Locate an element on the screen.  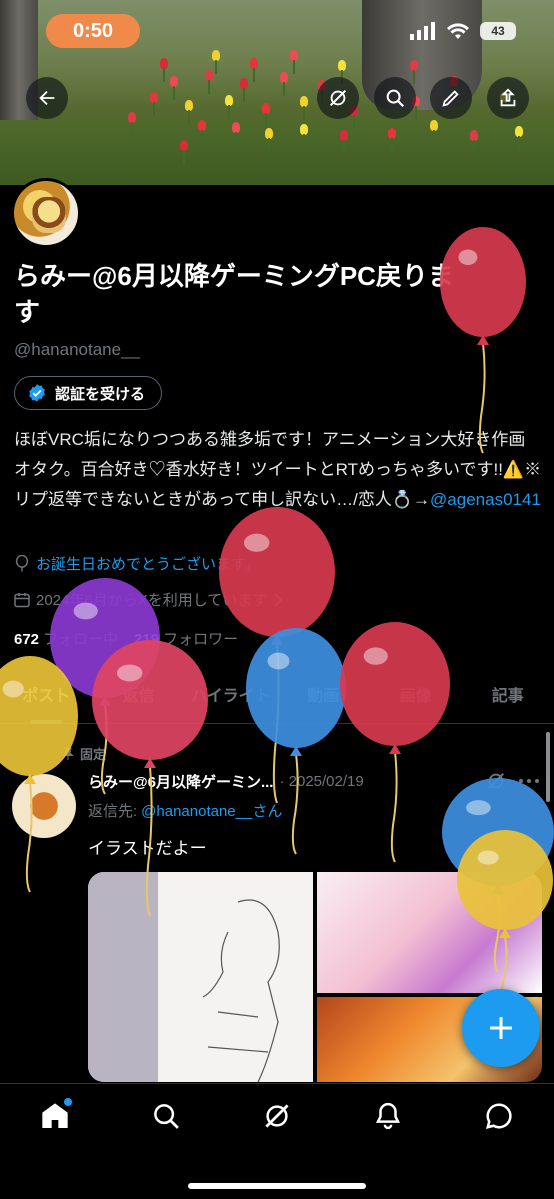
share-button is located at coordinates (508, 98).